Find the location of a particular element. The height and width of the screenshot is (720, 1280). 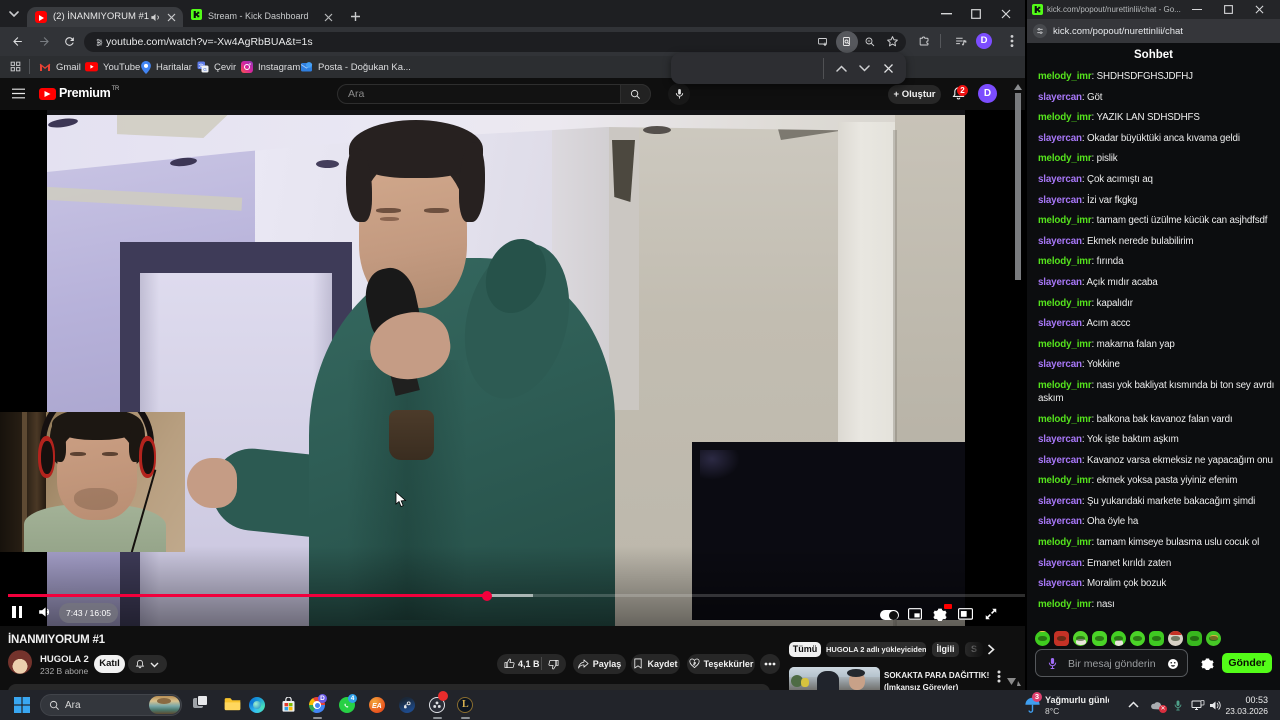

svg-text: G is located at coordinates (205, 69).